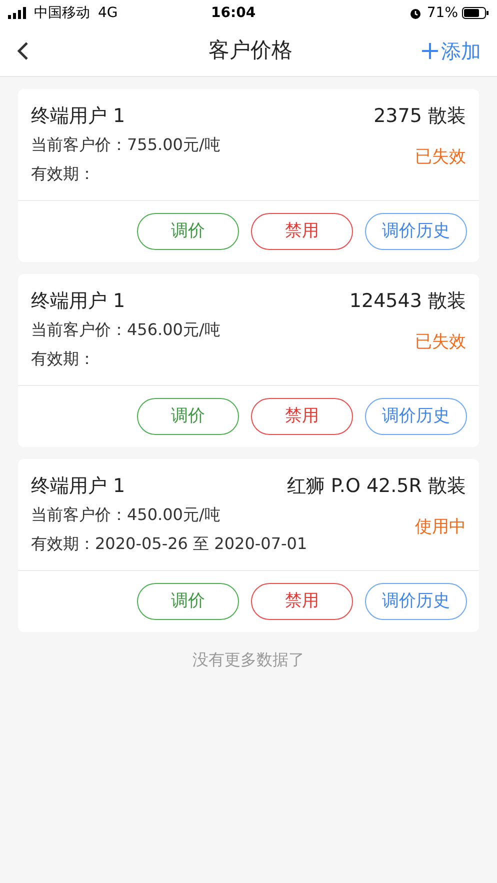 Image resolution: width=497 pixels, height=883 pixels. What do you see at coordinates (18, 13) in the screenshot?
I see `signal-icon` at bounding box center [18, 13].